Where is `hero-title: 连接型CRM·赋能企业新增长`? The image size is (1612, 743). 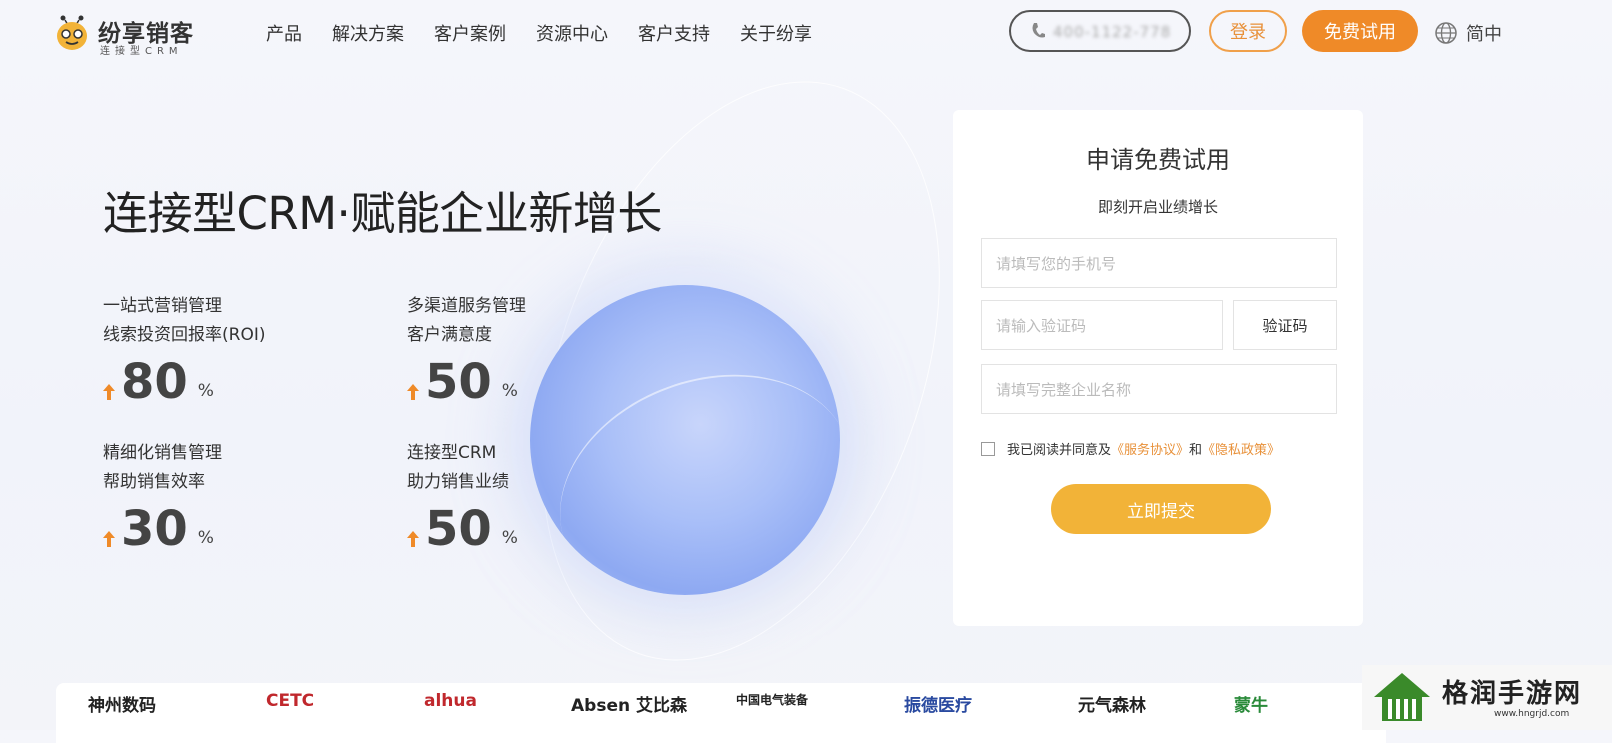 hero-title: 连接型CRM·赋能企业新增长 is located at coordinates (382, 213).